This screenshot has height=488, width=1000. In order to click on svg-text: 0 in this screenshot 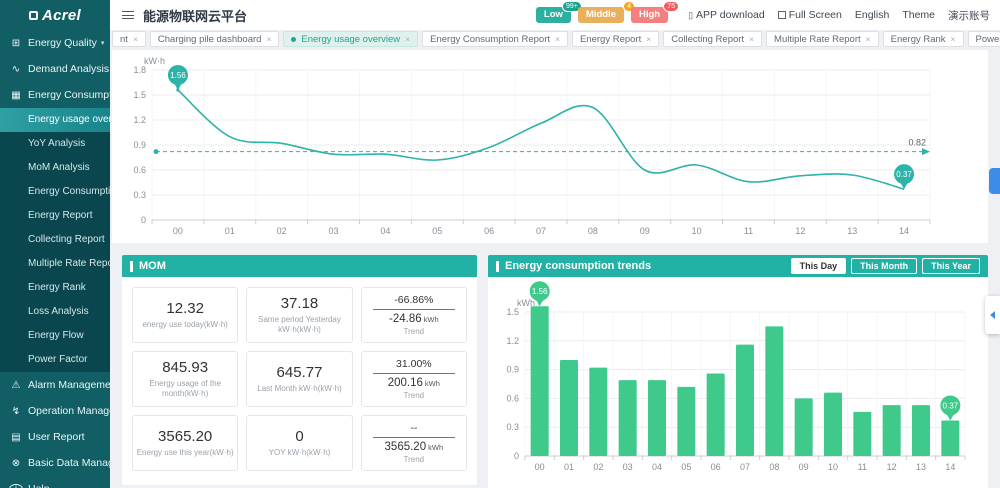, I will do `click(516, 456)`.